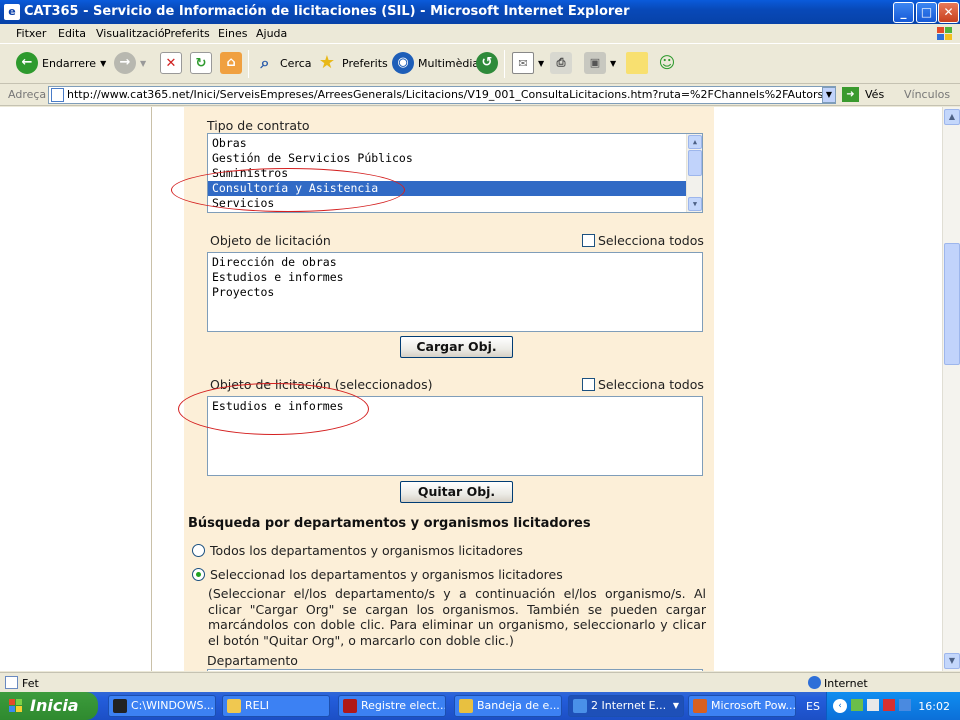 This screenshot has height=720, width=960. What do you see at coordinates (840, 706) in the screenshot?
I see `tray-expand-icon: ‹` at bounding box center [840, 706].